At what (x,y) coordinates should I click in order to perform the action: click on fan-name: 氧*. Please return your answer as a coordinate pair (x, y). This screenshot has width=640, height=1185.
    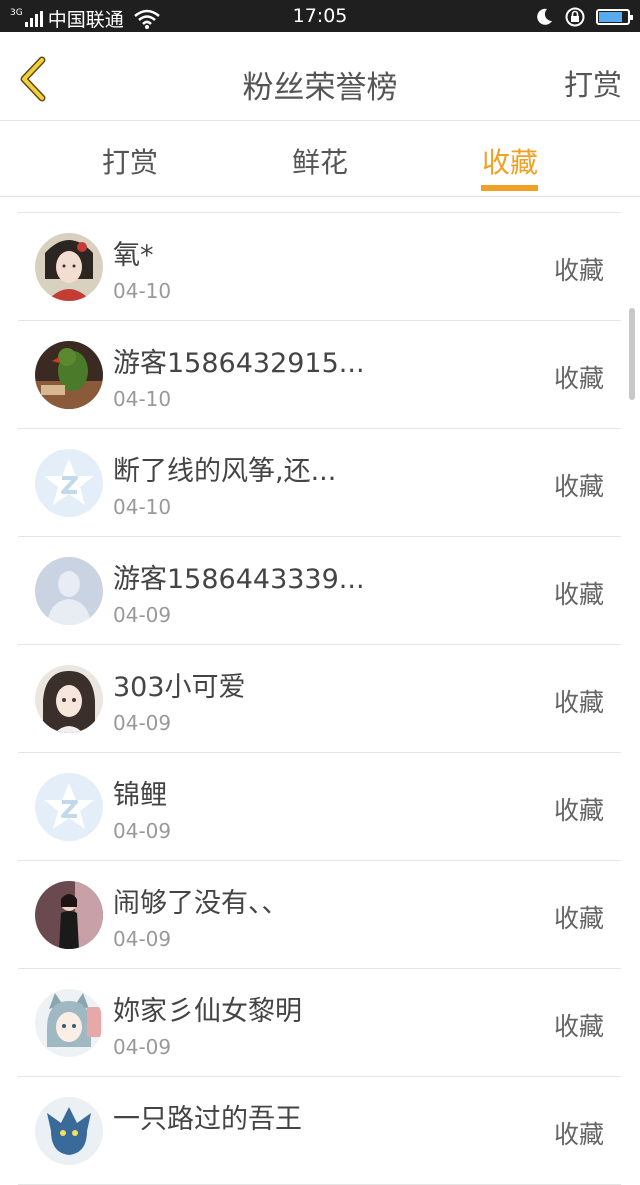
    Looking at the image, I should click on (133, 255).